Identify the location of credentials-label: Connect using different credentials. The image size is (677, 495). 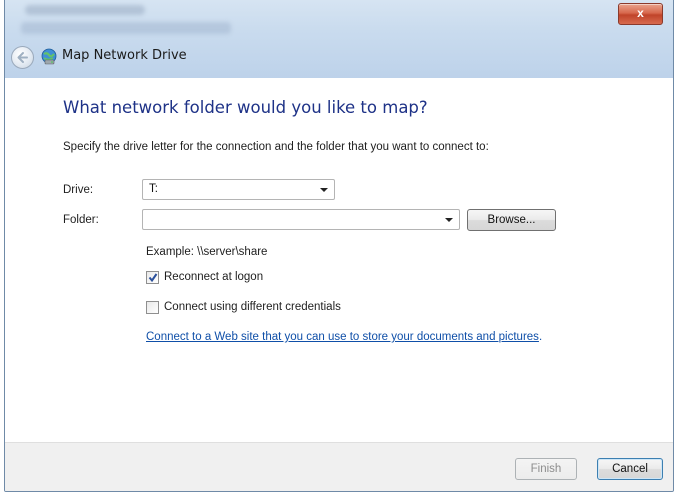
(252, 307).